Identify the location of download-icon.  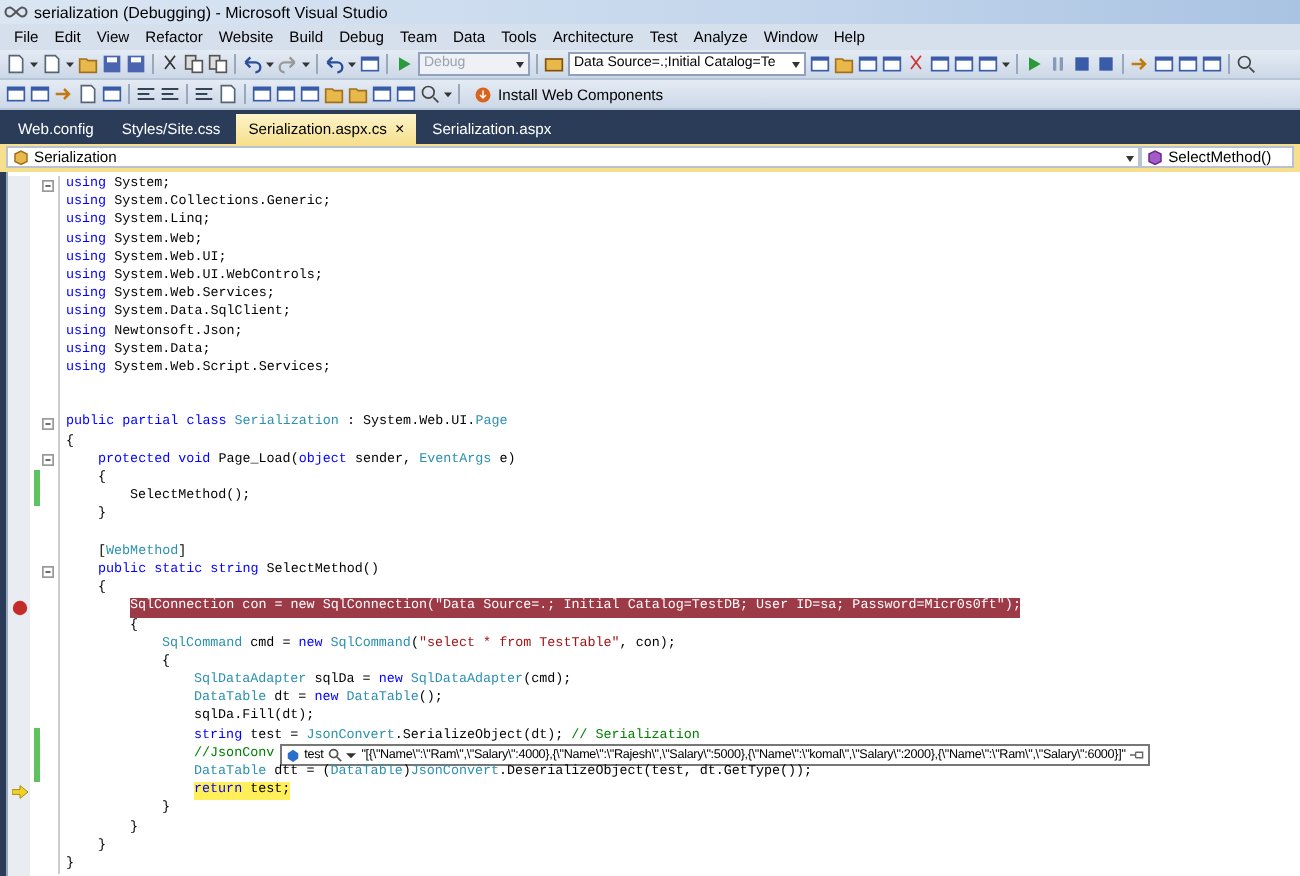
(483, 94).